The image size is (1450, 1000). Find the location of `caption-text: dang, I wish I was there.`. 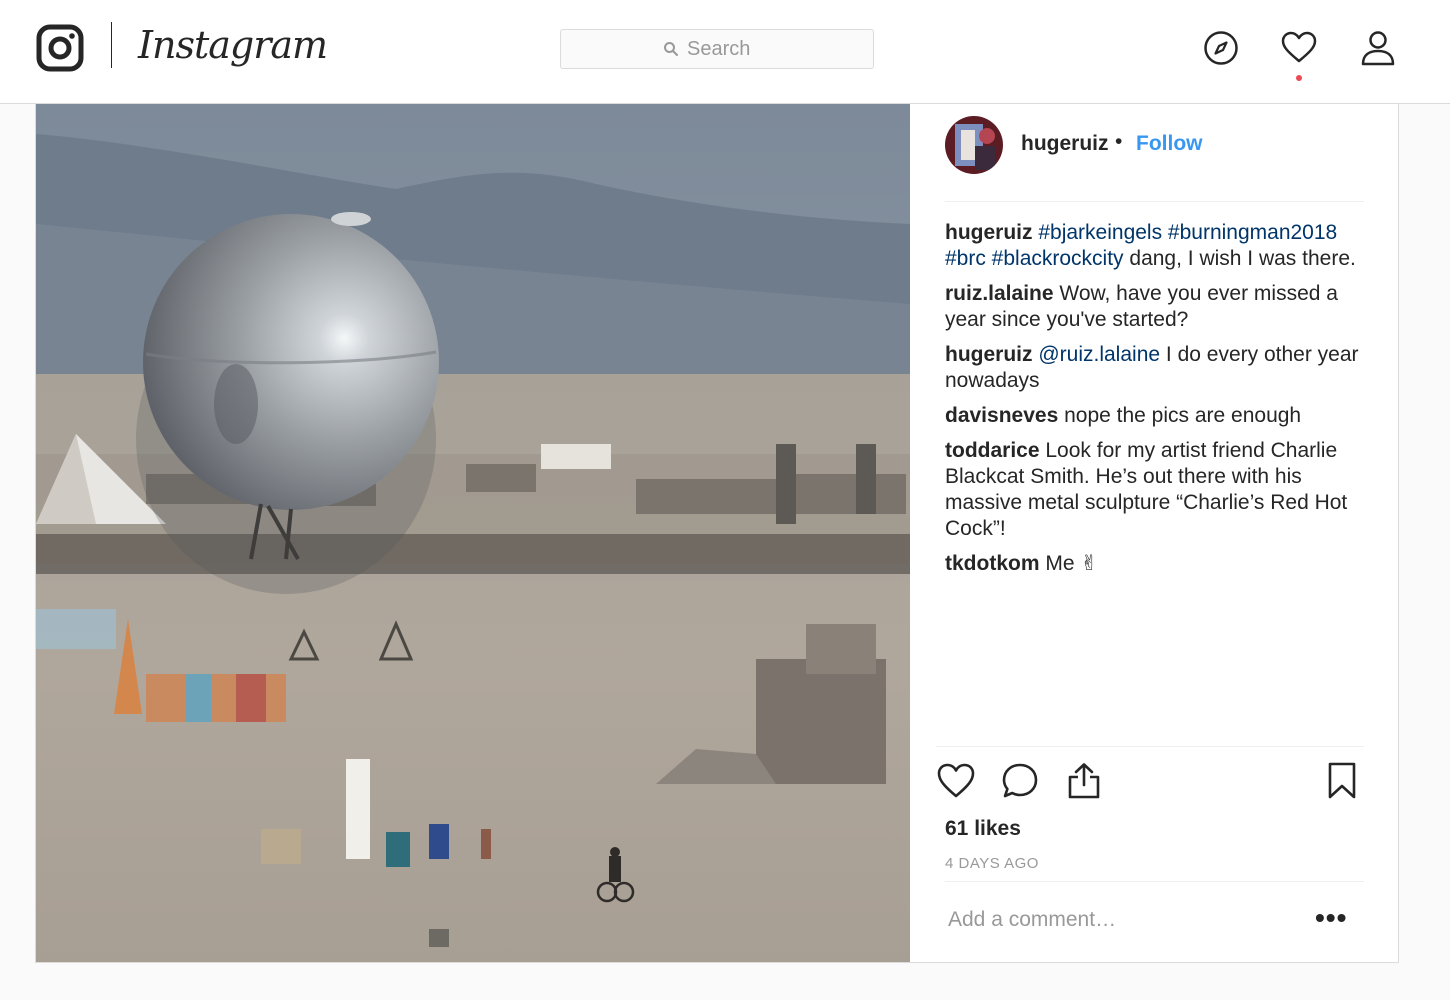

caption-text: dang, I wish I was there. is located at coordinates (1239, 258).